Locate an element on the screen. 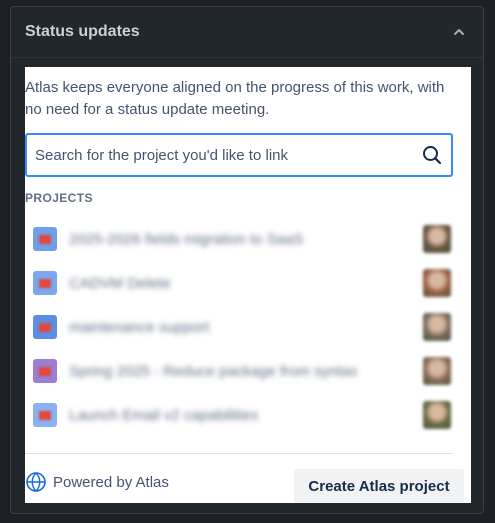  projects-heading: PROJECTS is located at coordinates (59, 198).